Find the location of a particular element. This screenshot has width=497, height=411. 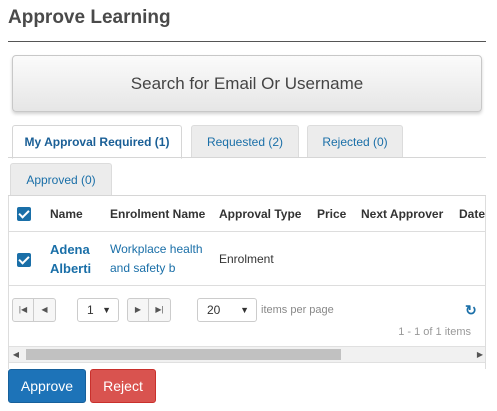

horizontal-scrollbar: ◀ ▶ is located at coordinates (247, 354).